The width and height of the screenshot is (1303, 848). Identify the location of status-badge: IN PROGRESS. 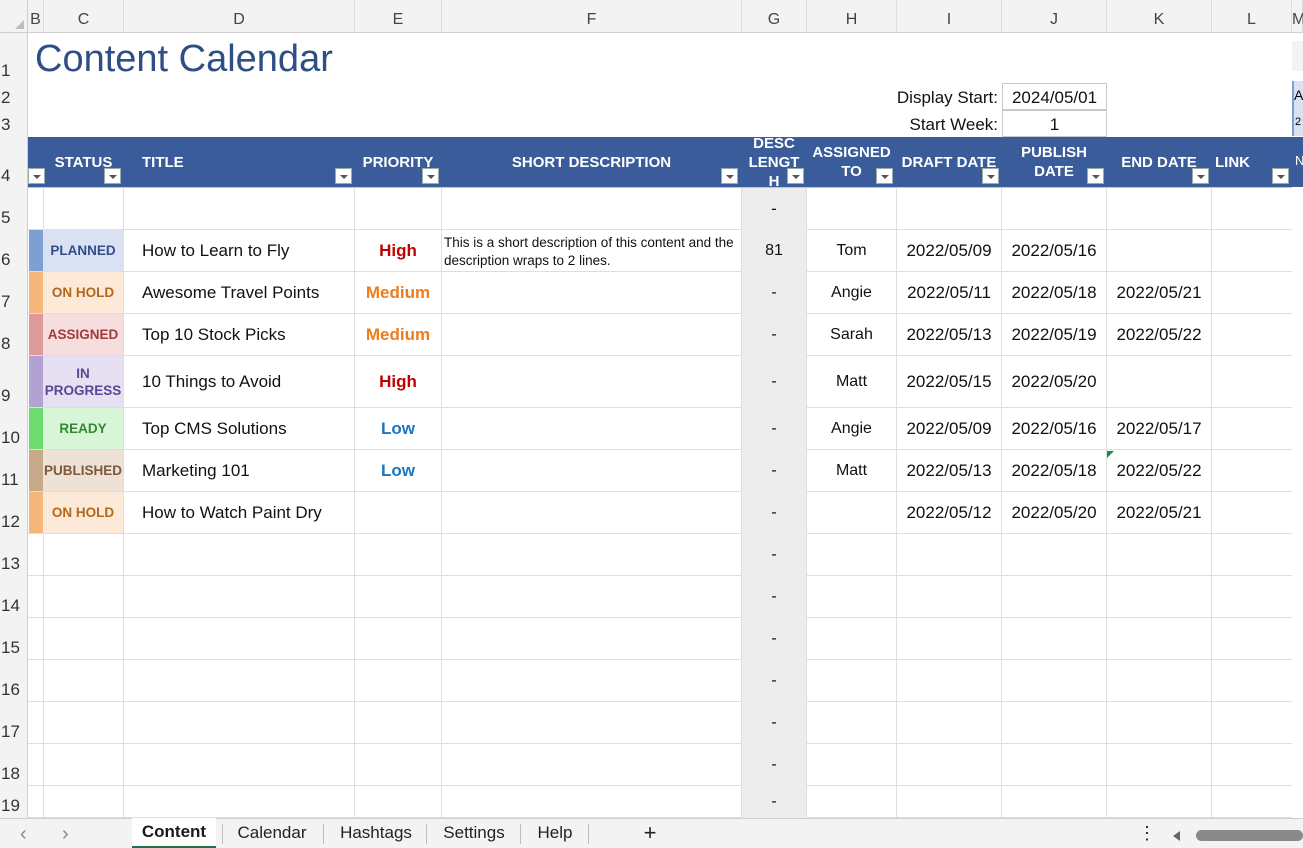
(83, 381).